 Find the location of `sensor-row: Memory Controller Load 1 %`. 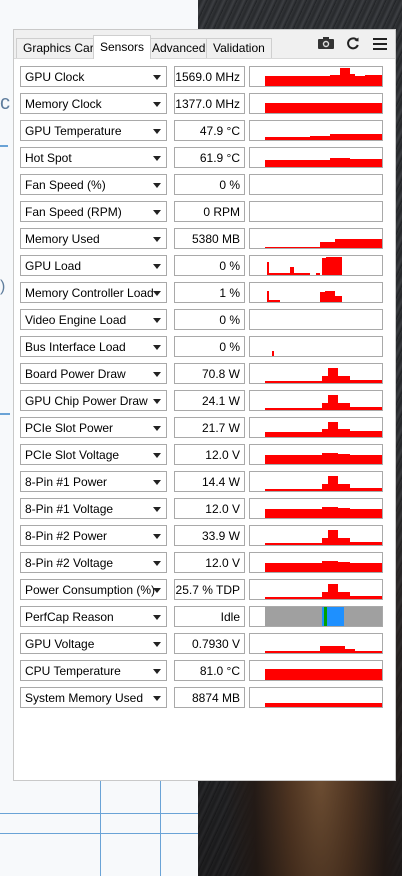

sensor-row: Memory Controller Load 1 % is located at coordinates (204, 294).